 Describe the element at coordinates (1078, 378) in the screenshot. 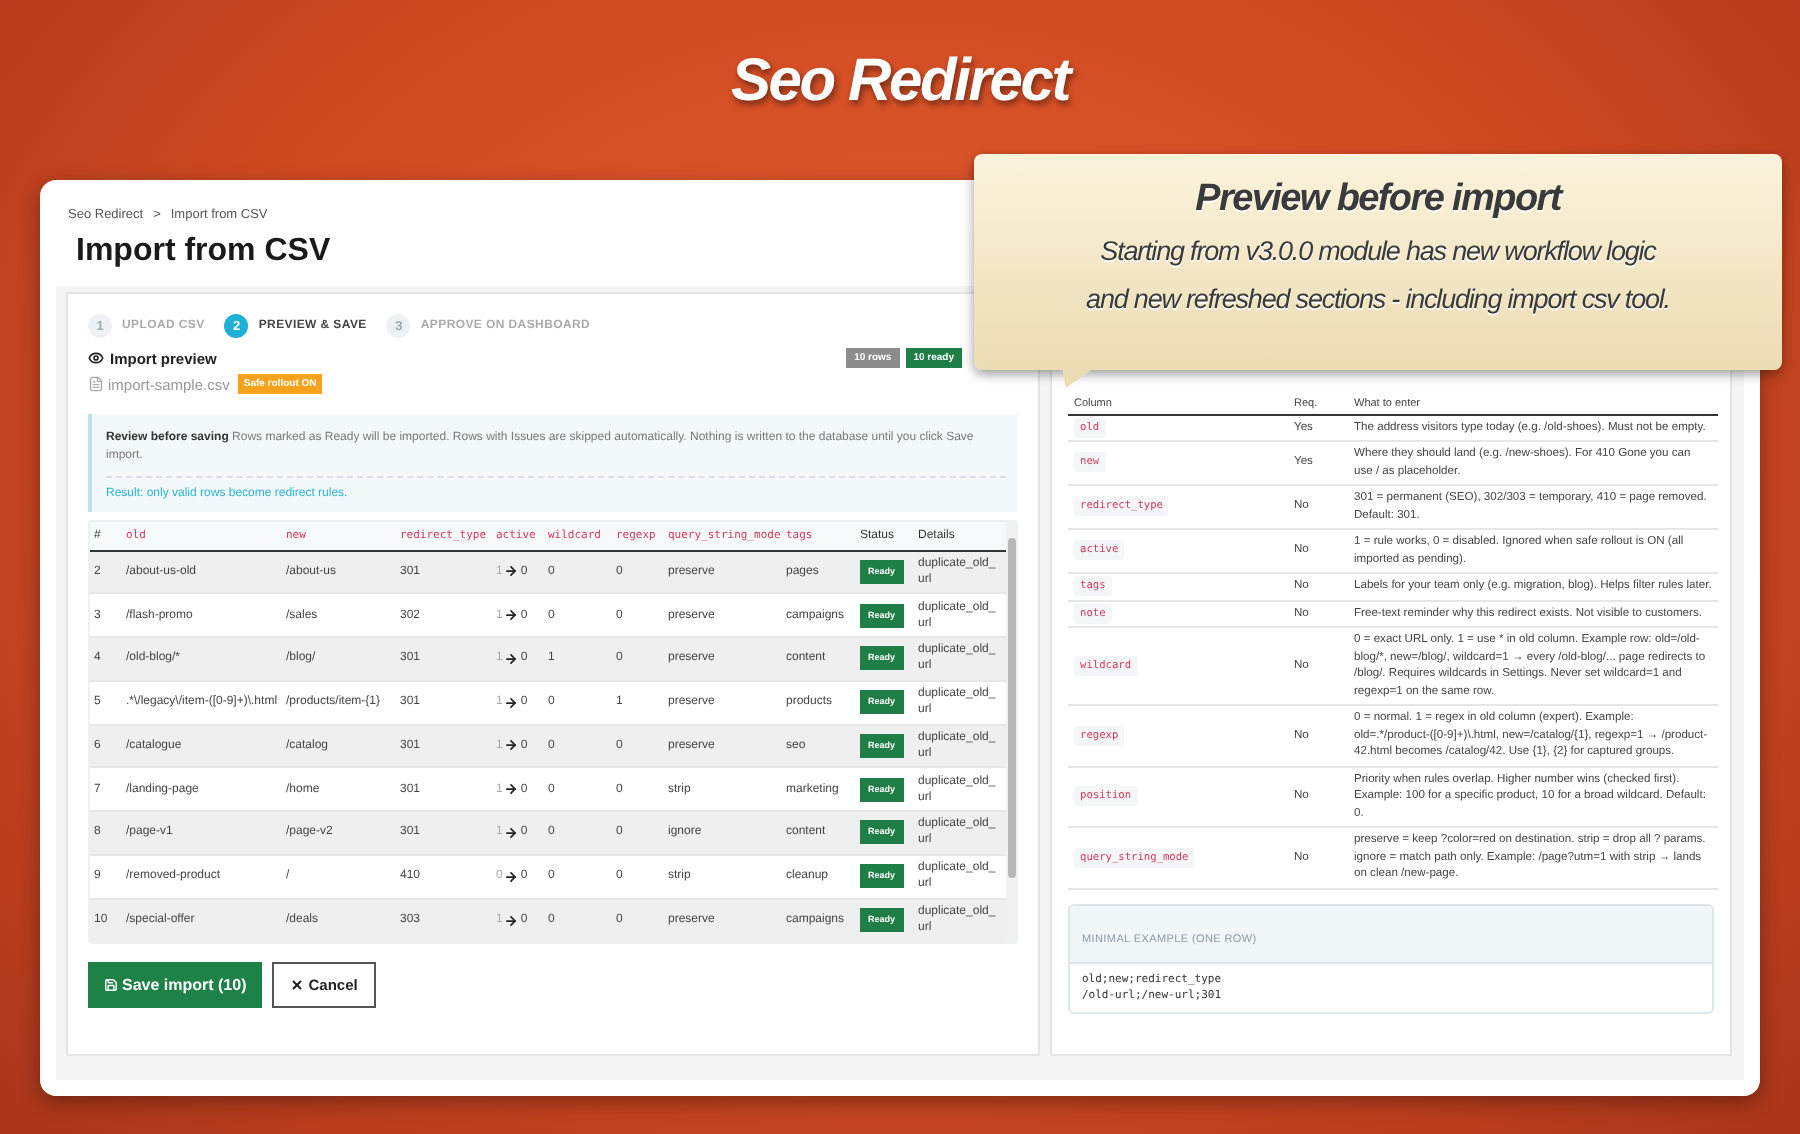

I see `callout-pointer` at that location.